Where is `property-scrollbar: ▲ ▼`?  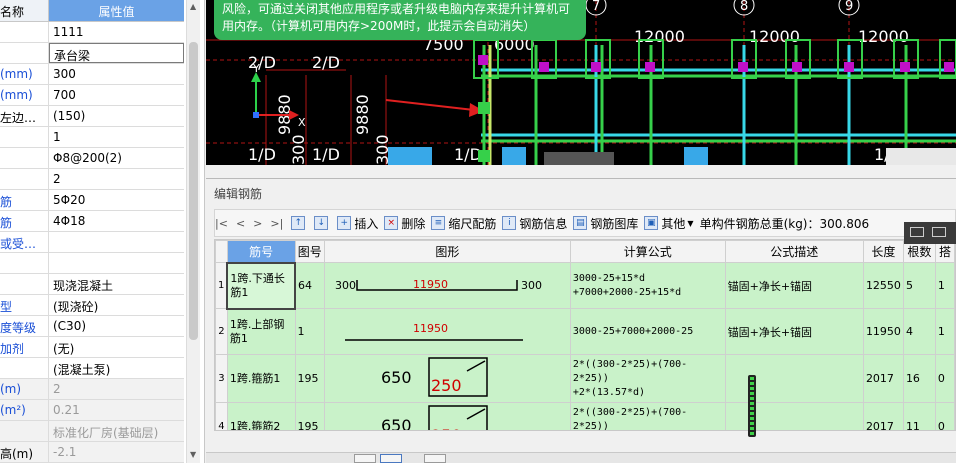 property-scrollbar: ▲ ▼ is located at coordinates (193, 231).